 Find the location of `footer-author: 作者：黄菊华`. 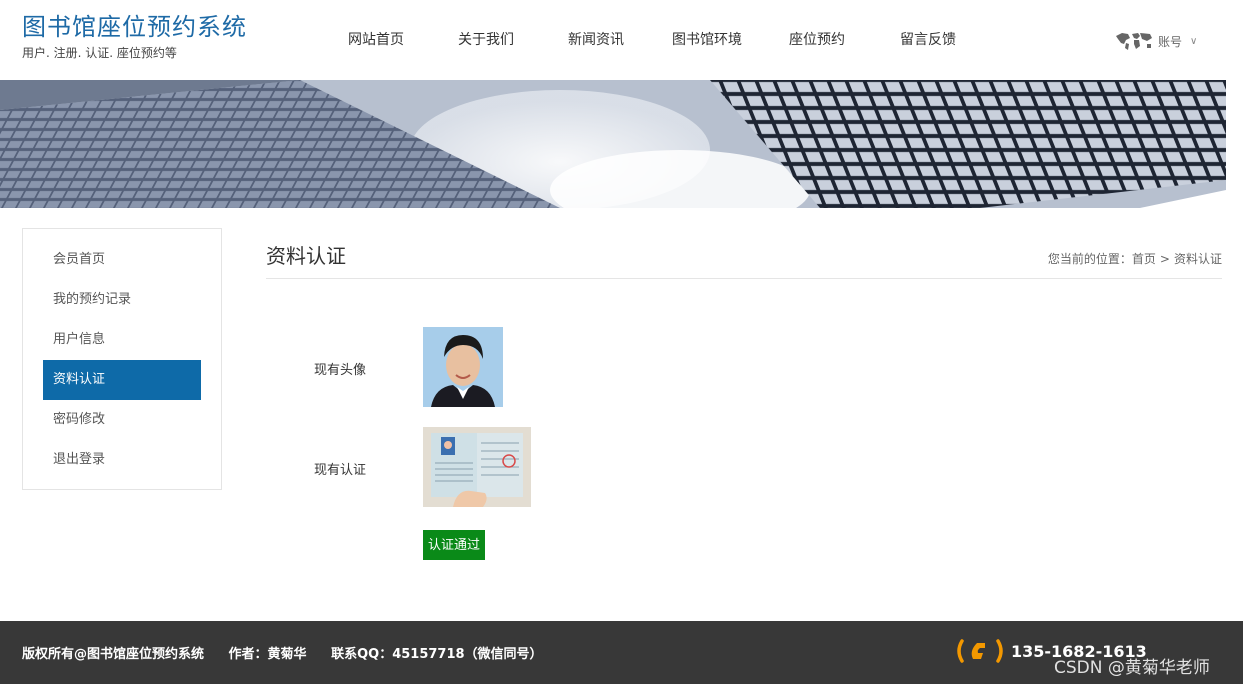

footer-author: 作者：黄菊华 is located at coordinates (267, 654).